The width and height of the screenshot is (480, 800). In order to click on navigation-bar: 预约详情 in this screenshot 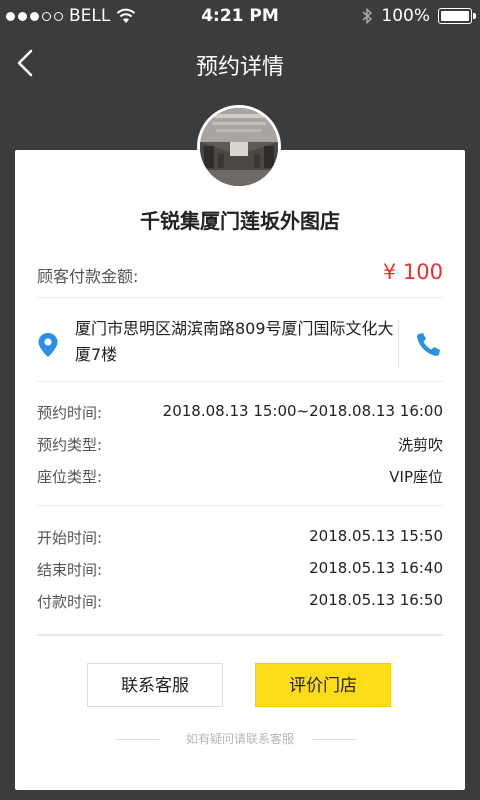, I will do `click(240, 64)`.